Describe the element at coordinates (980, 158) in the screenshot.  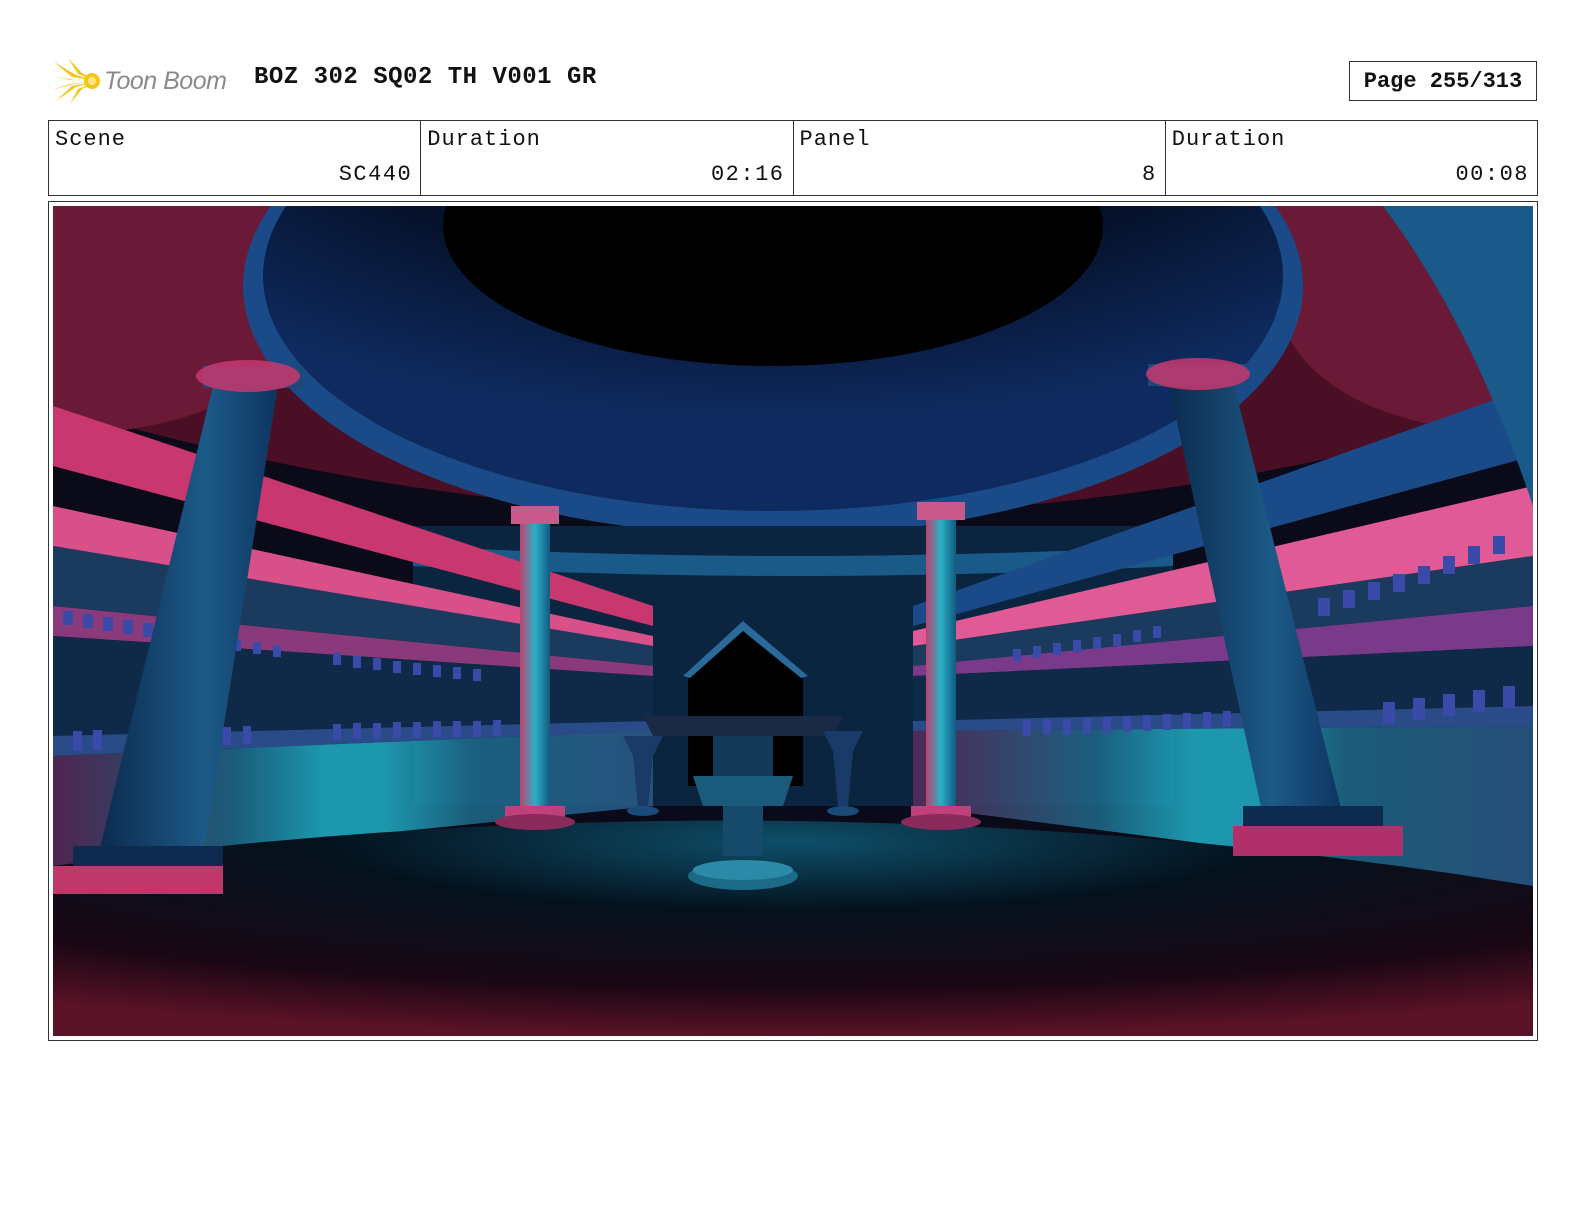
I see `panel-cell: Panel 8` at that location.